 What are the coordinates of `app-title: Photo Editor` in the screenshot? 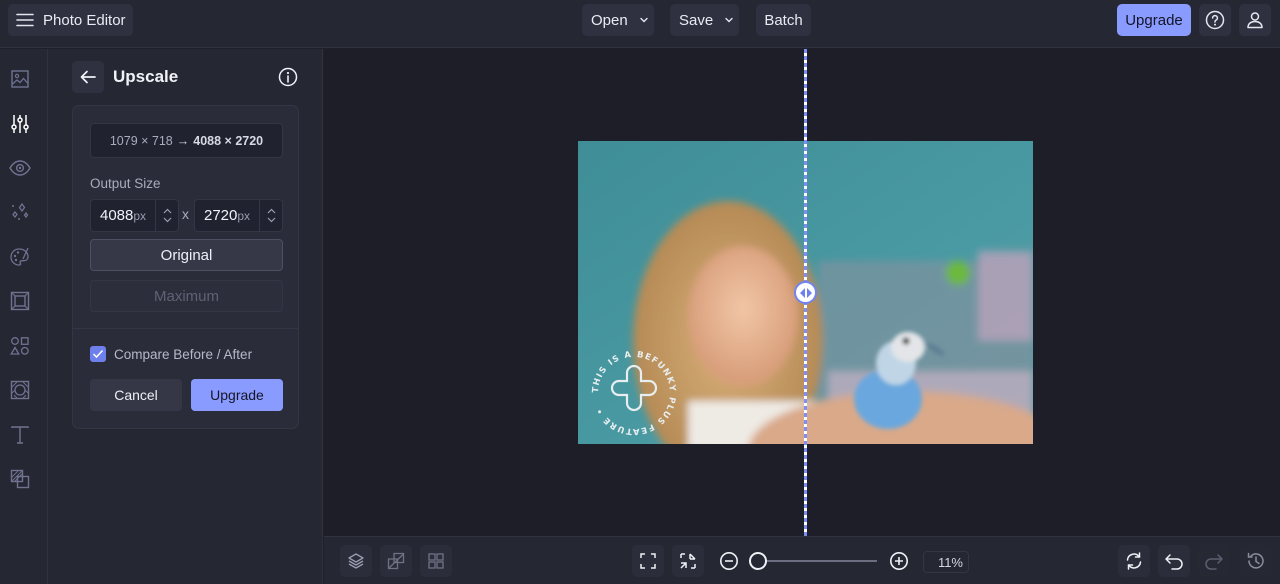 It's located at (84, 20).